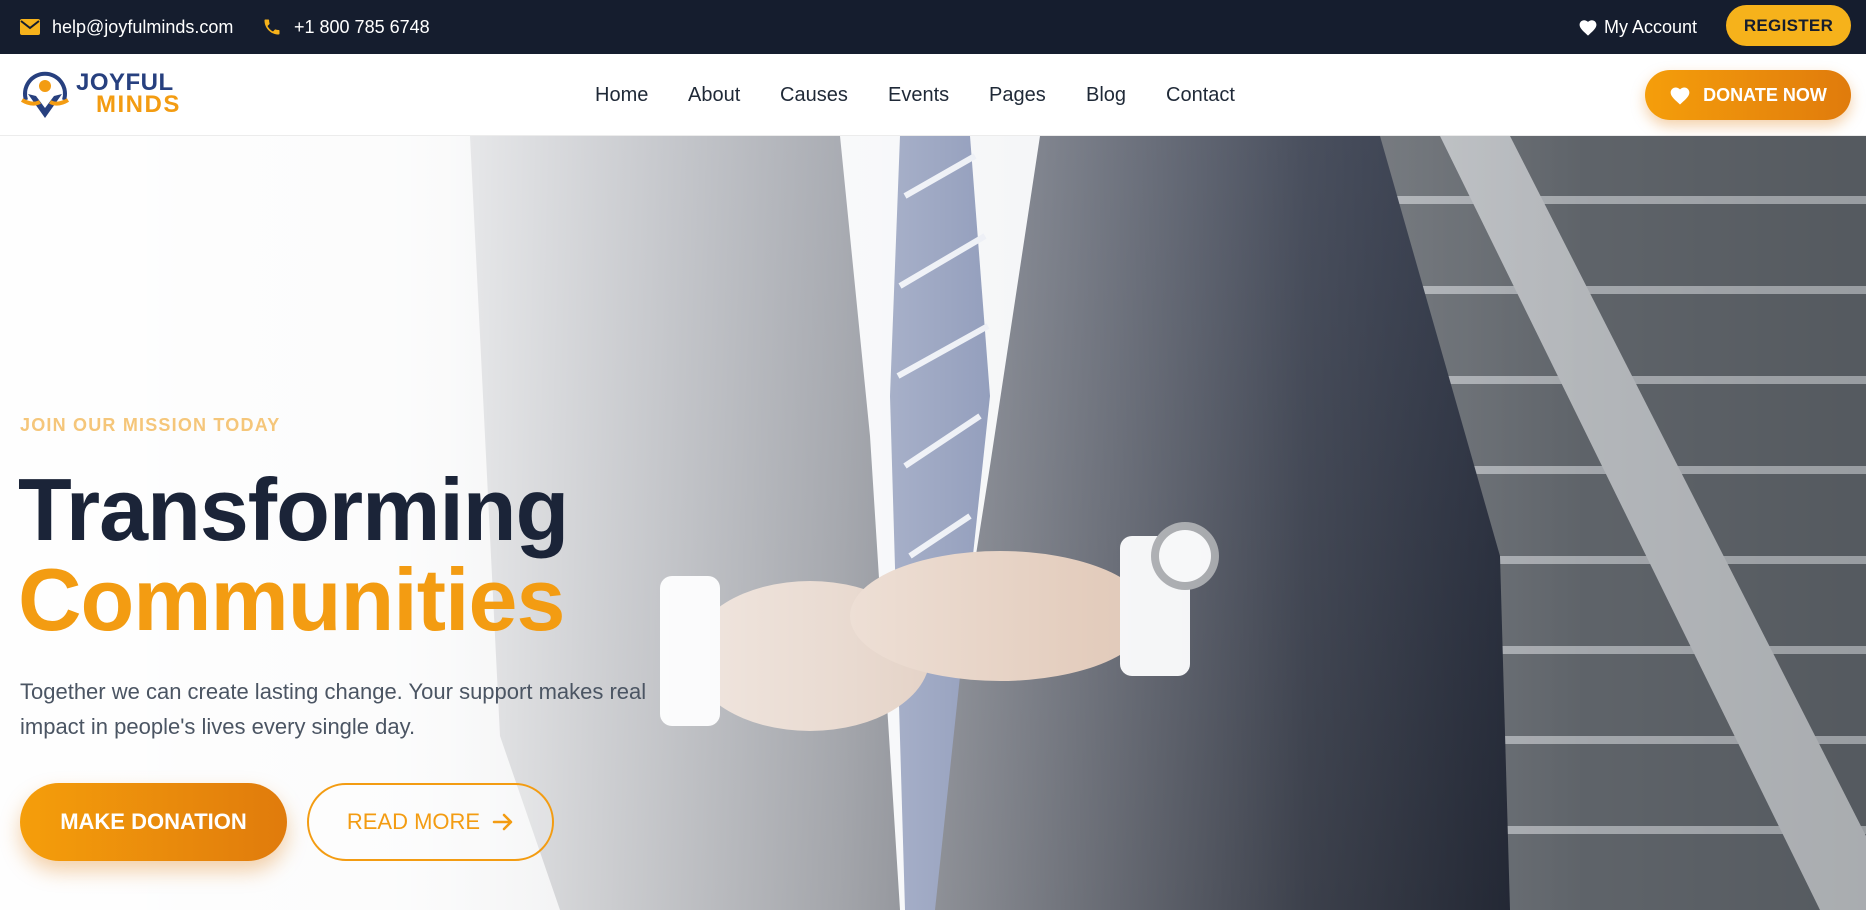 This screenshot has width=1866, height=910. What do you see at coordinates (1017, 95) in the screenshot?
I see `nav-pages: Pages` at bounding box center [1017, 95].